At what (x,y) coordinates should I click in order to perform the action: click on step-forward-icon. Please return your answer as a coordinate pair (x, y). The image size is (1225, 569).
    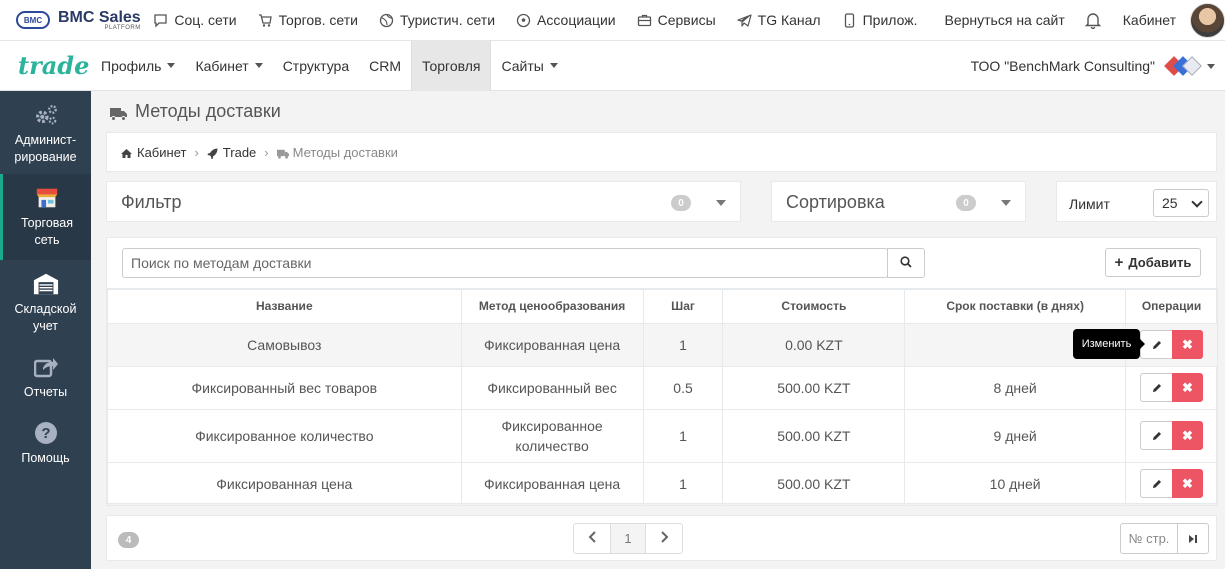
    Looking at the image, I should click on (1193, 539).